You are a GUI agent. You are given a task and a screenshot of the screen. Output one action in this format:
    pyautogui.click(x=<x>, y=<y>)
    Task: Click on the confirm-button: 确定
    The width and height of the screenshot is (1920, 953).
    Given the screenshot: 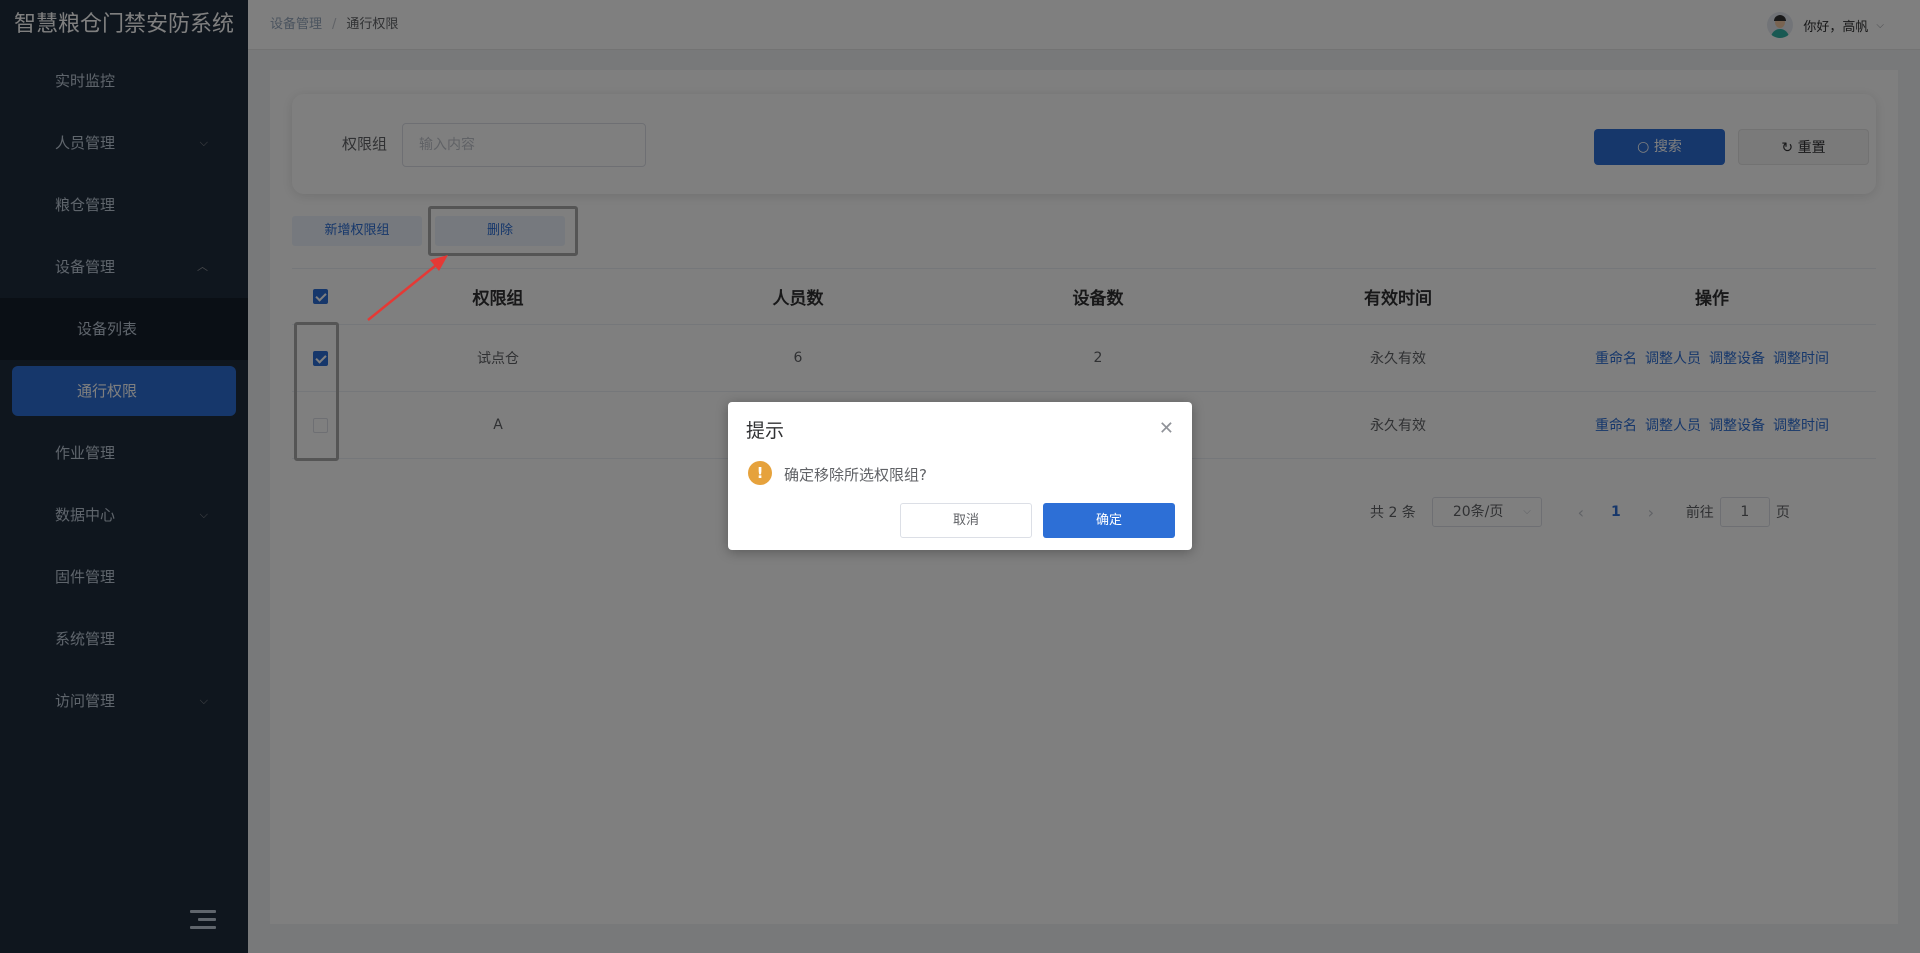 What is the action you would take?
    pyautogui.click(x=1109, y=520)
    